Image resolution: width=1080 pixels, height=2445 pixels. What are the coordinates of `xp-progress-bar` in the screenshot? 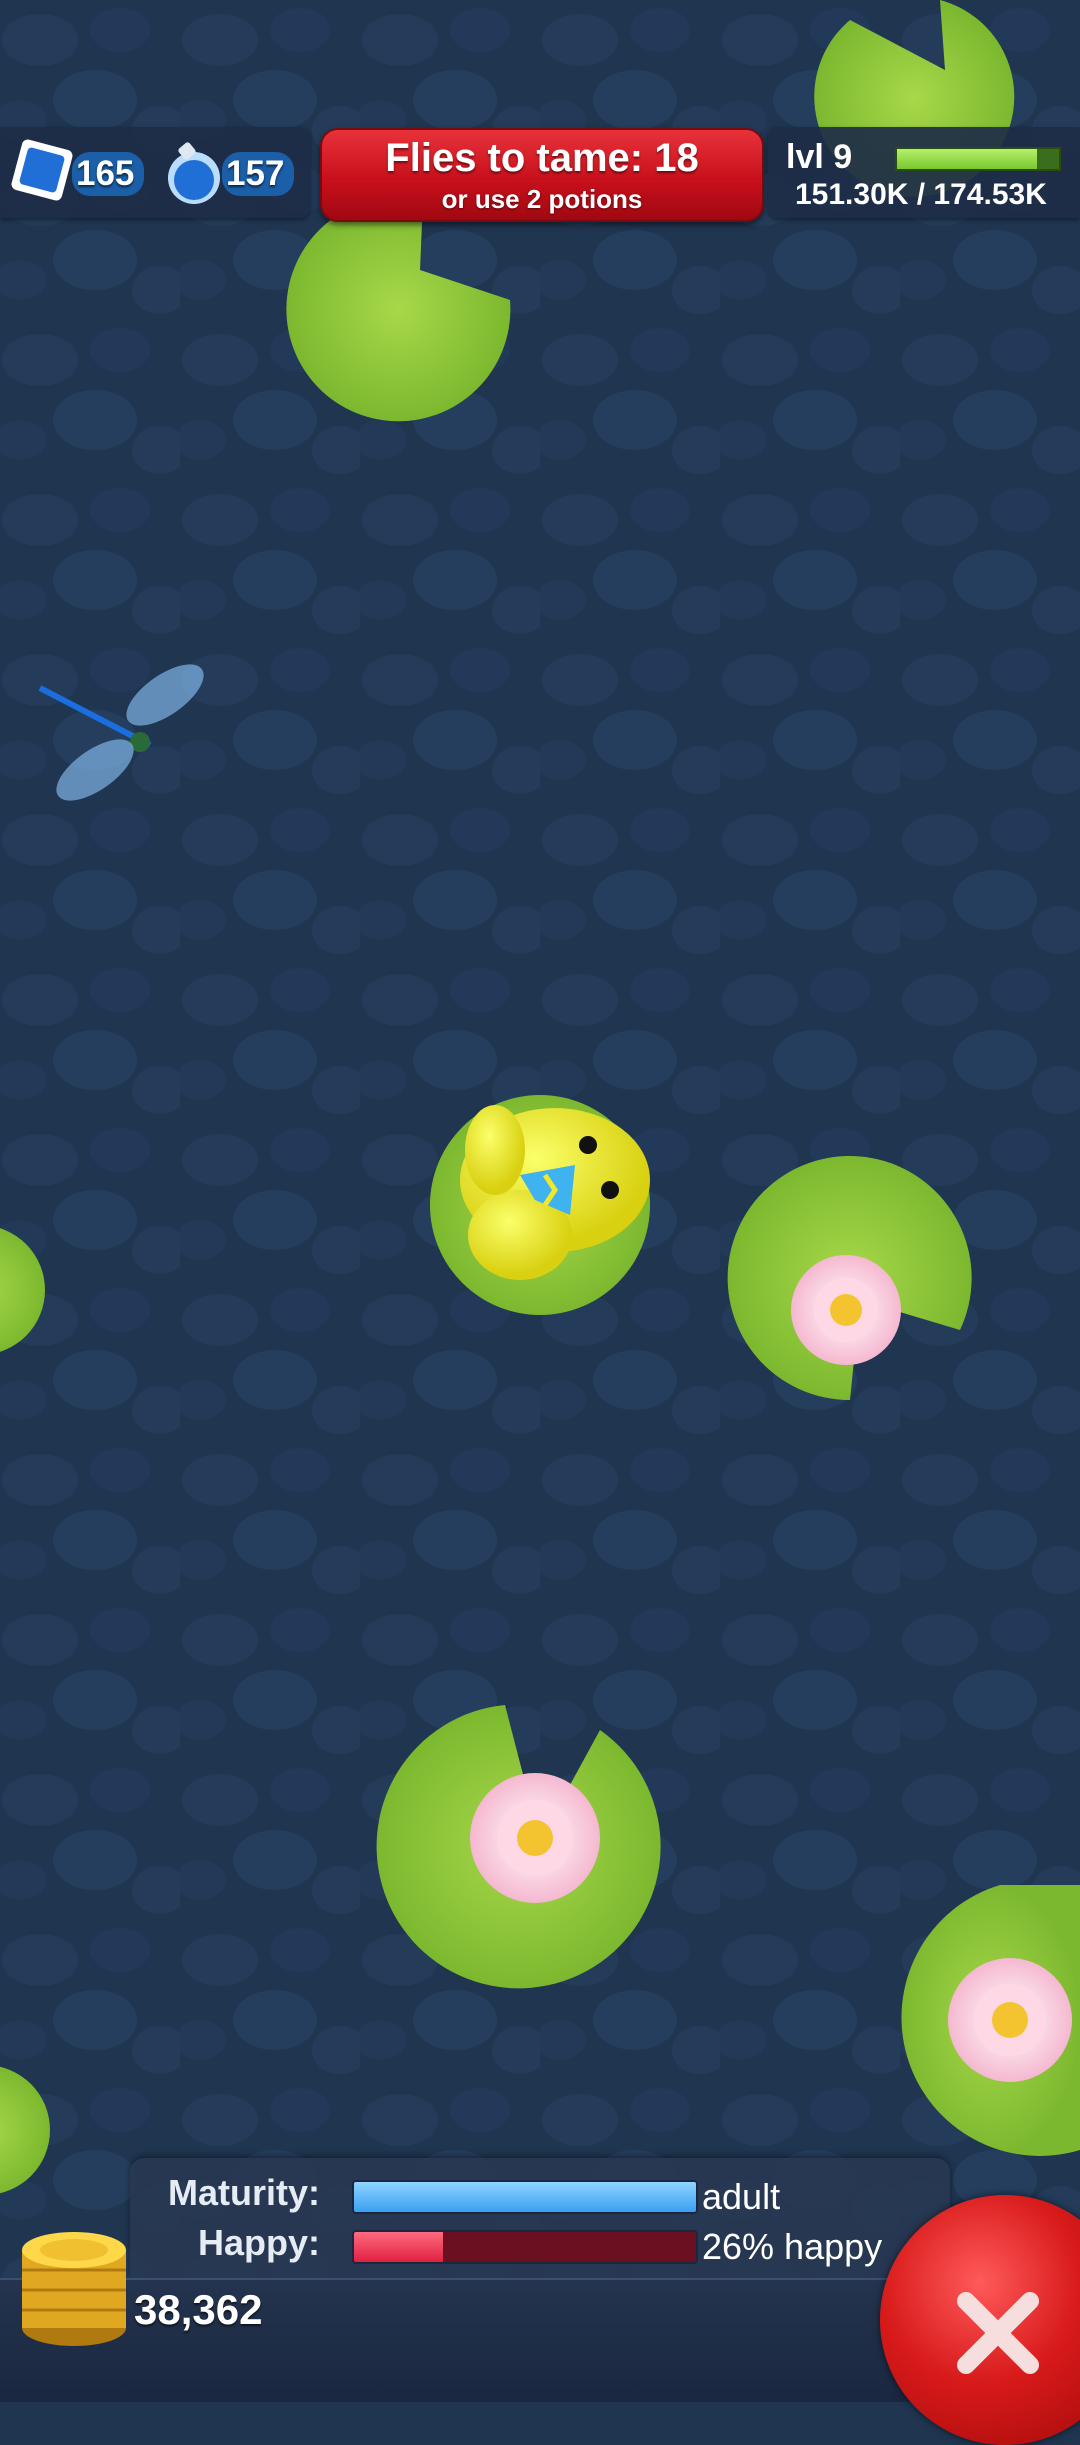 It's located at (978, 159).